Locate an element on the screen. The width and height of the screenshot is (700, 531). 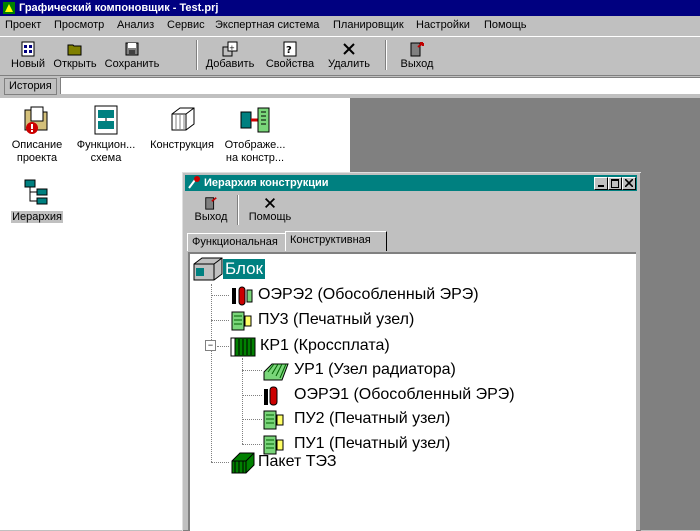
open-label: Открыть is located at coordinates (75, 64).